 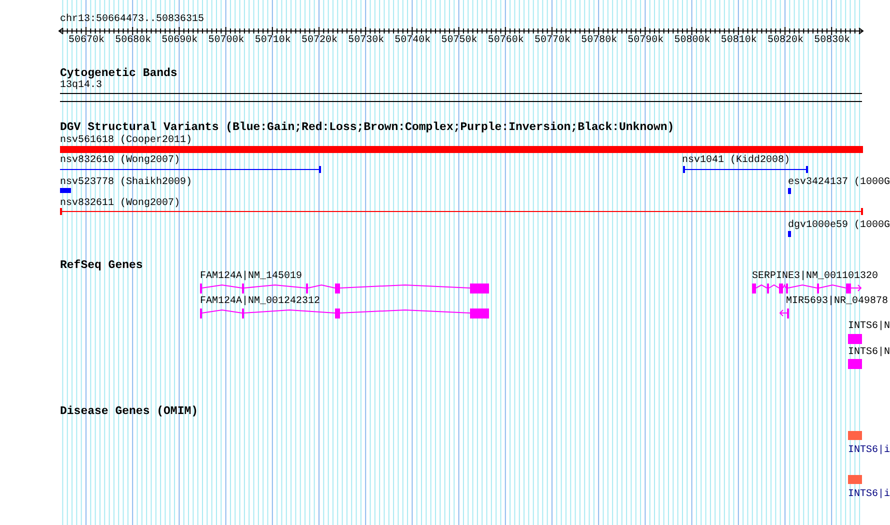 I want to click on position-label: chr13:50664473..50836315, so click(x=132, y=19).